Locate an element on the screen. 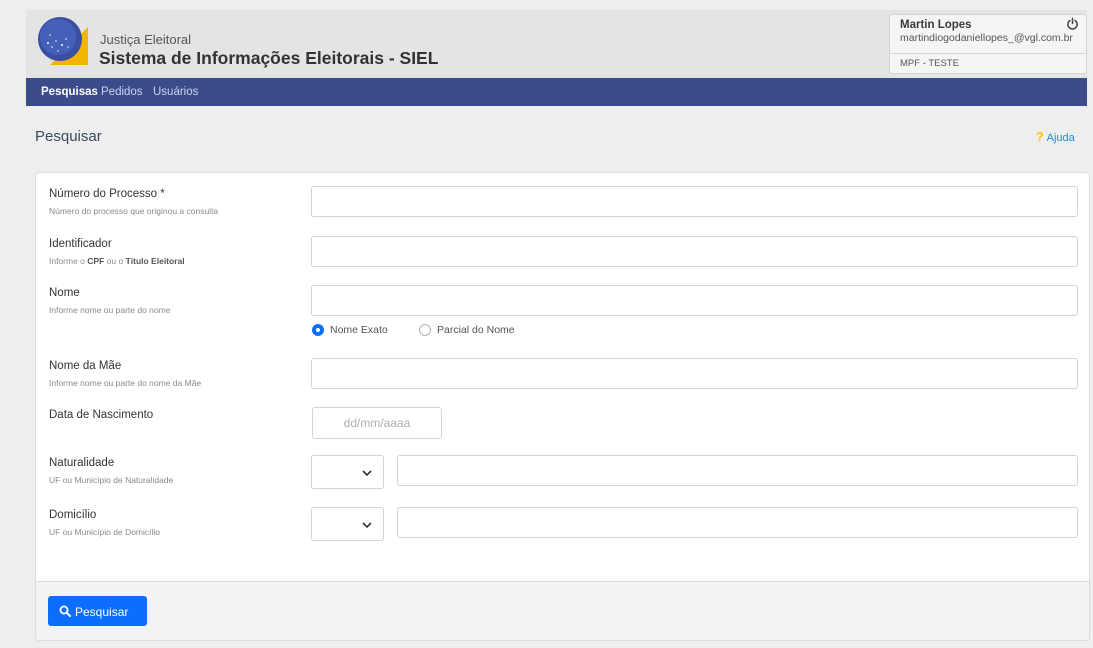 Image resolution: width=1093 pixels, height=648 pixels. nav-item-pesquisas: Pesquisas is located at coordinates (69, 92).